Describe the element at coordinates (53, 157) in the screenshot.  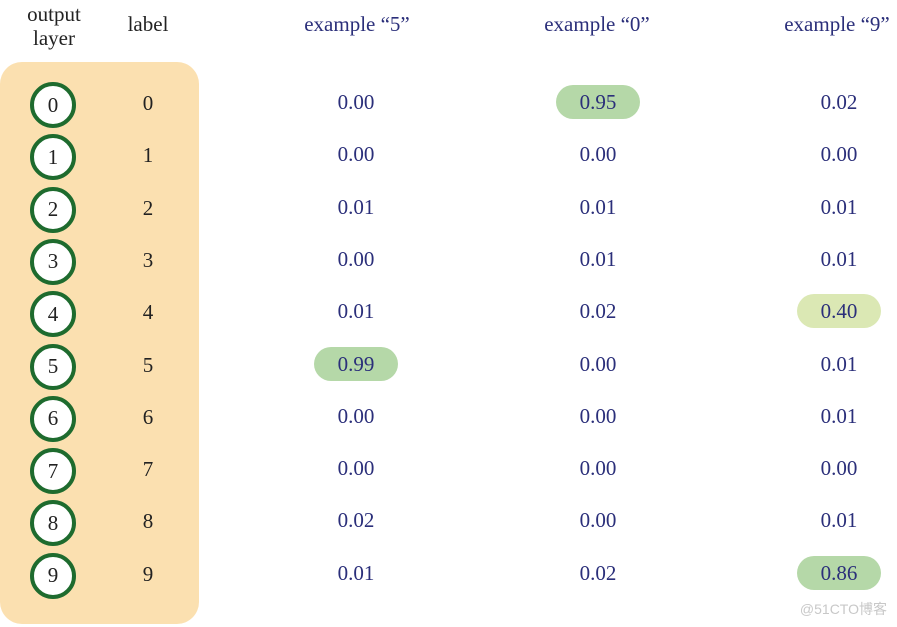
I see `output-node-circle: 1` at that location.